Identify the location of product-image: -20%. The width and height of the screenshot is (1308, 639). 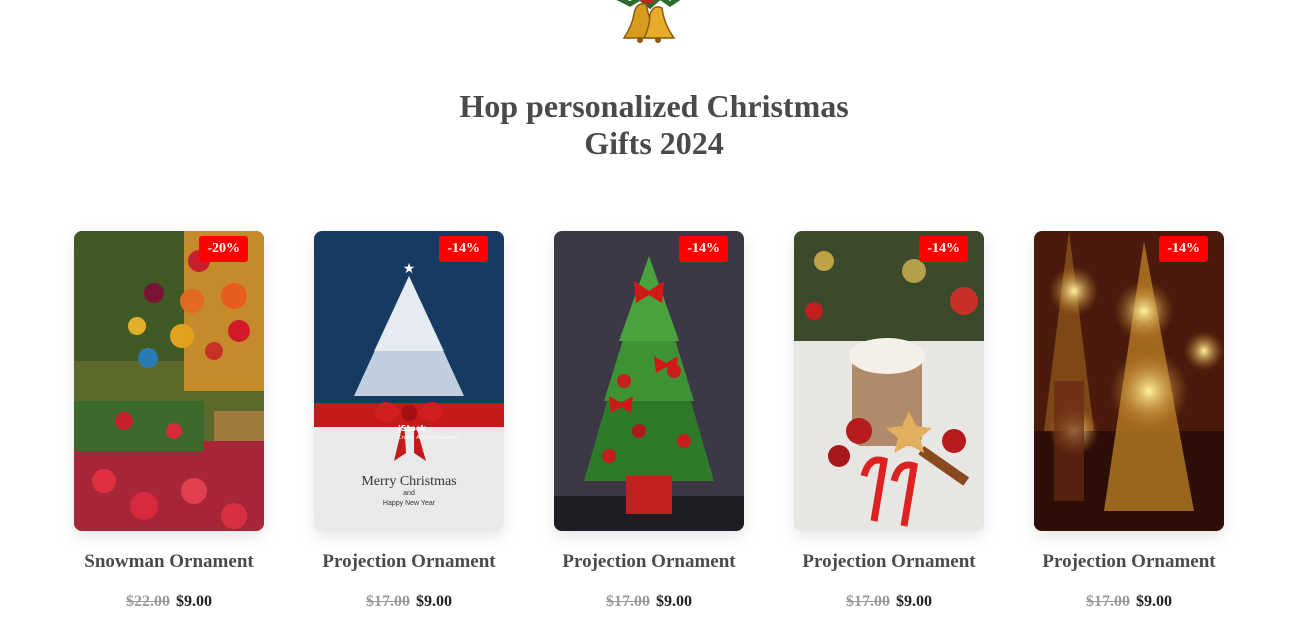
(169, 381).